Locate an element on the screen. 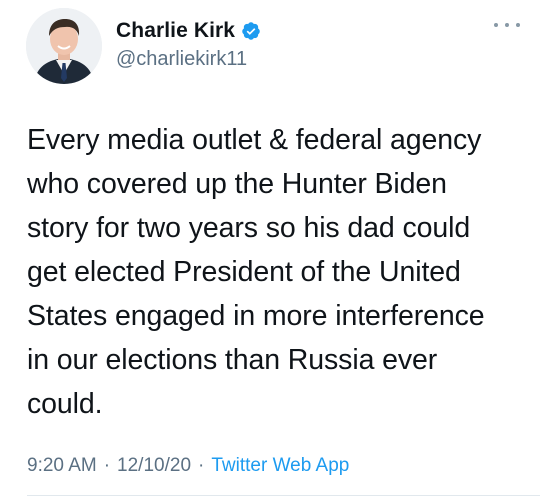 This screenshot has width=540, height=496. tweet-date: 12/10/20 is located at coordinates (154, 466).